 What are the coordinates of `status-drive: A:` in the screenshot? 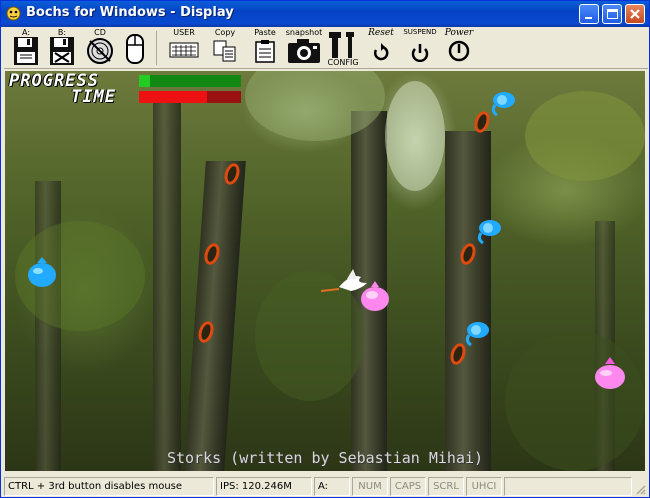 It's located at (332, 486).